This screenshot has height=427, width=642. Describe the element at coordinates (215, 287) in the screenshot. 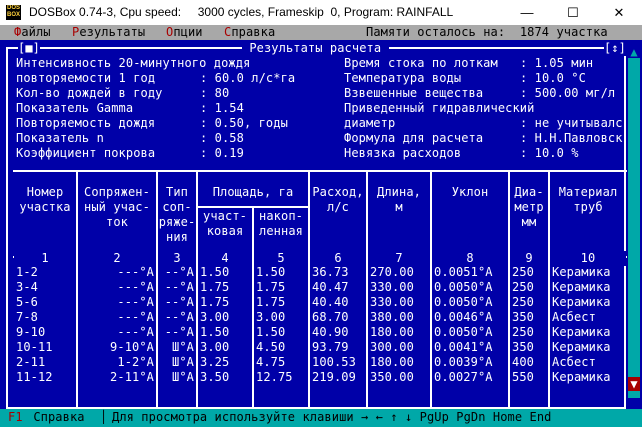

I see `cell-area-section: 1.75` at that location.